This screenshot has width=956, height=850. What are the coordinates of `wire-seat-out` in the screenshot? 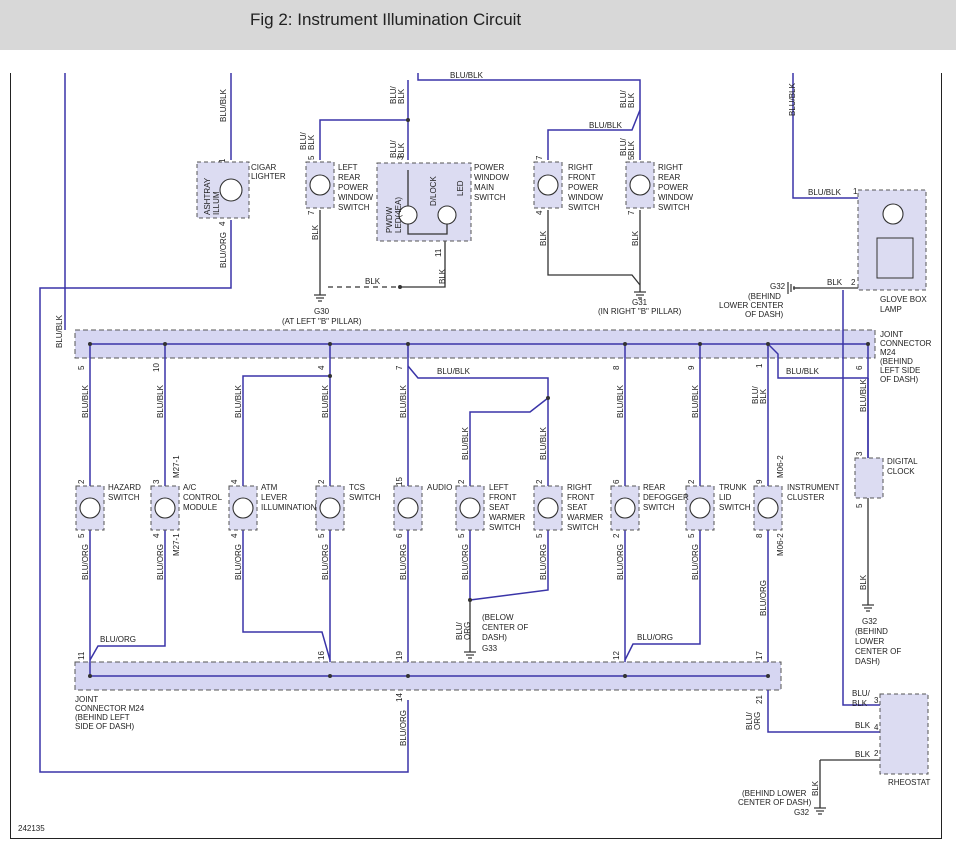 It's located at (509, 565).